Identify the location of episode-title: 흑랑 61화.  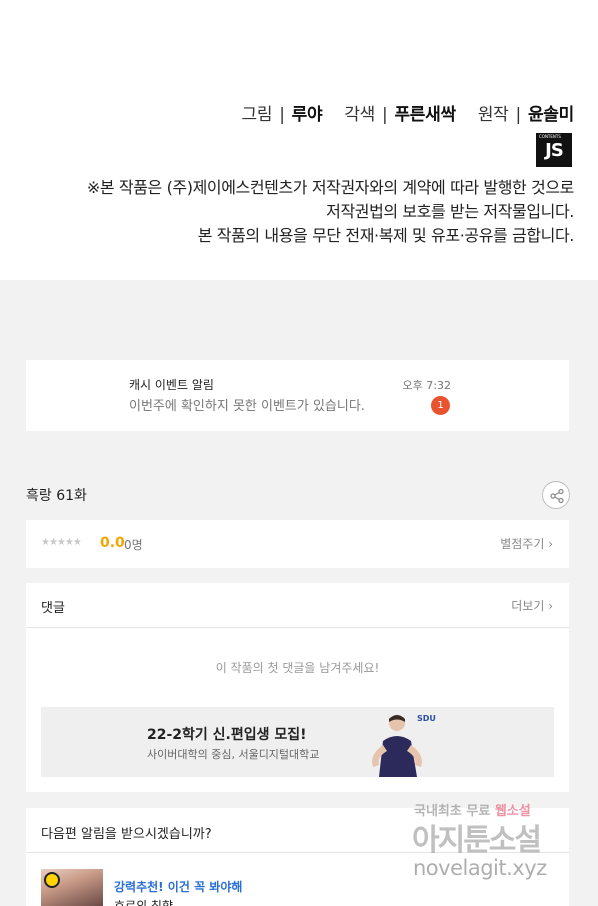
(56, 496).